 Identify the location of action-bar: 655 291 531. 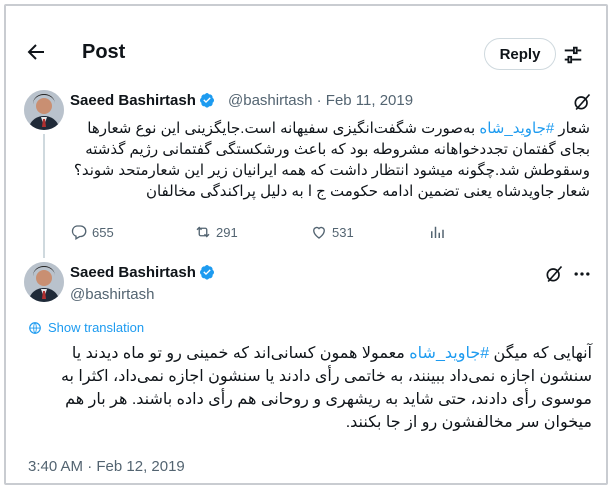
(330, 232).